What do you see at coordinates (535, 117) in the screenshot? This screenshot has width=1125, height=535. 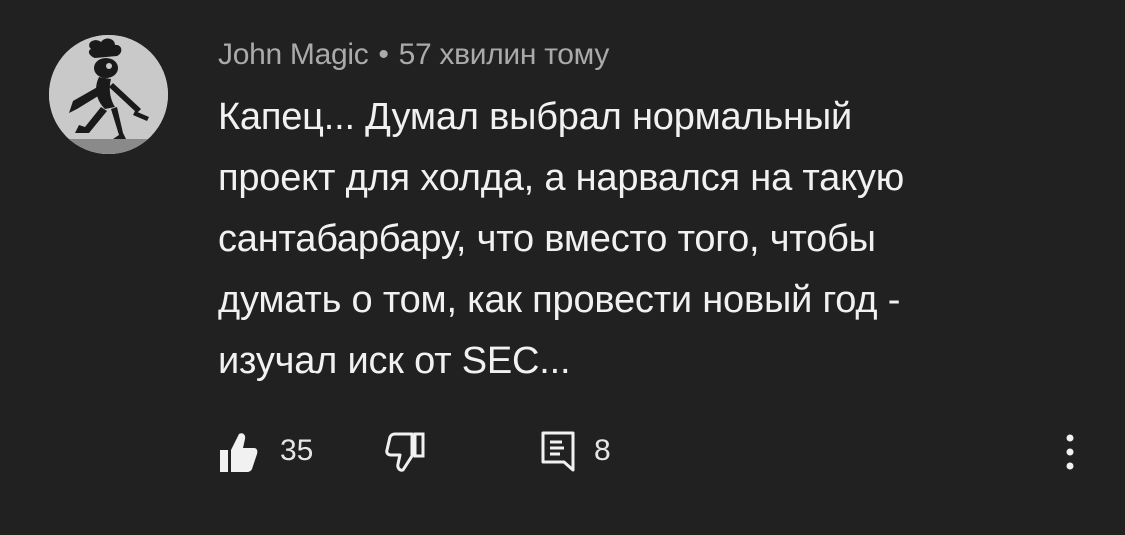 I see `comment-text-line: Капец... Думал выбрал нормальный` at bounding box center [535, 117].